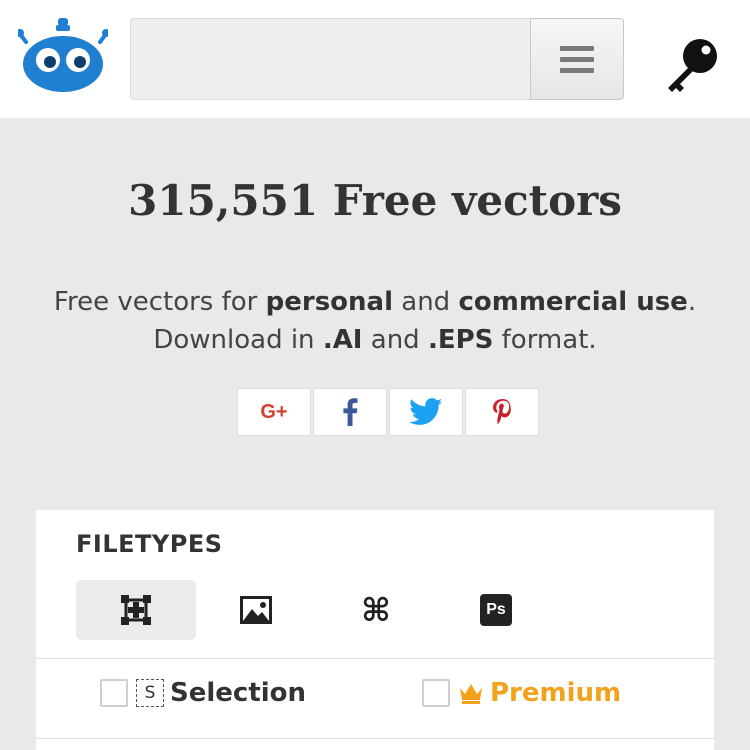  What do you see at coordinates (471, 694) in the screenshot?
I see `crown-icon` at bounding box center [471, 694].